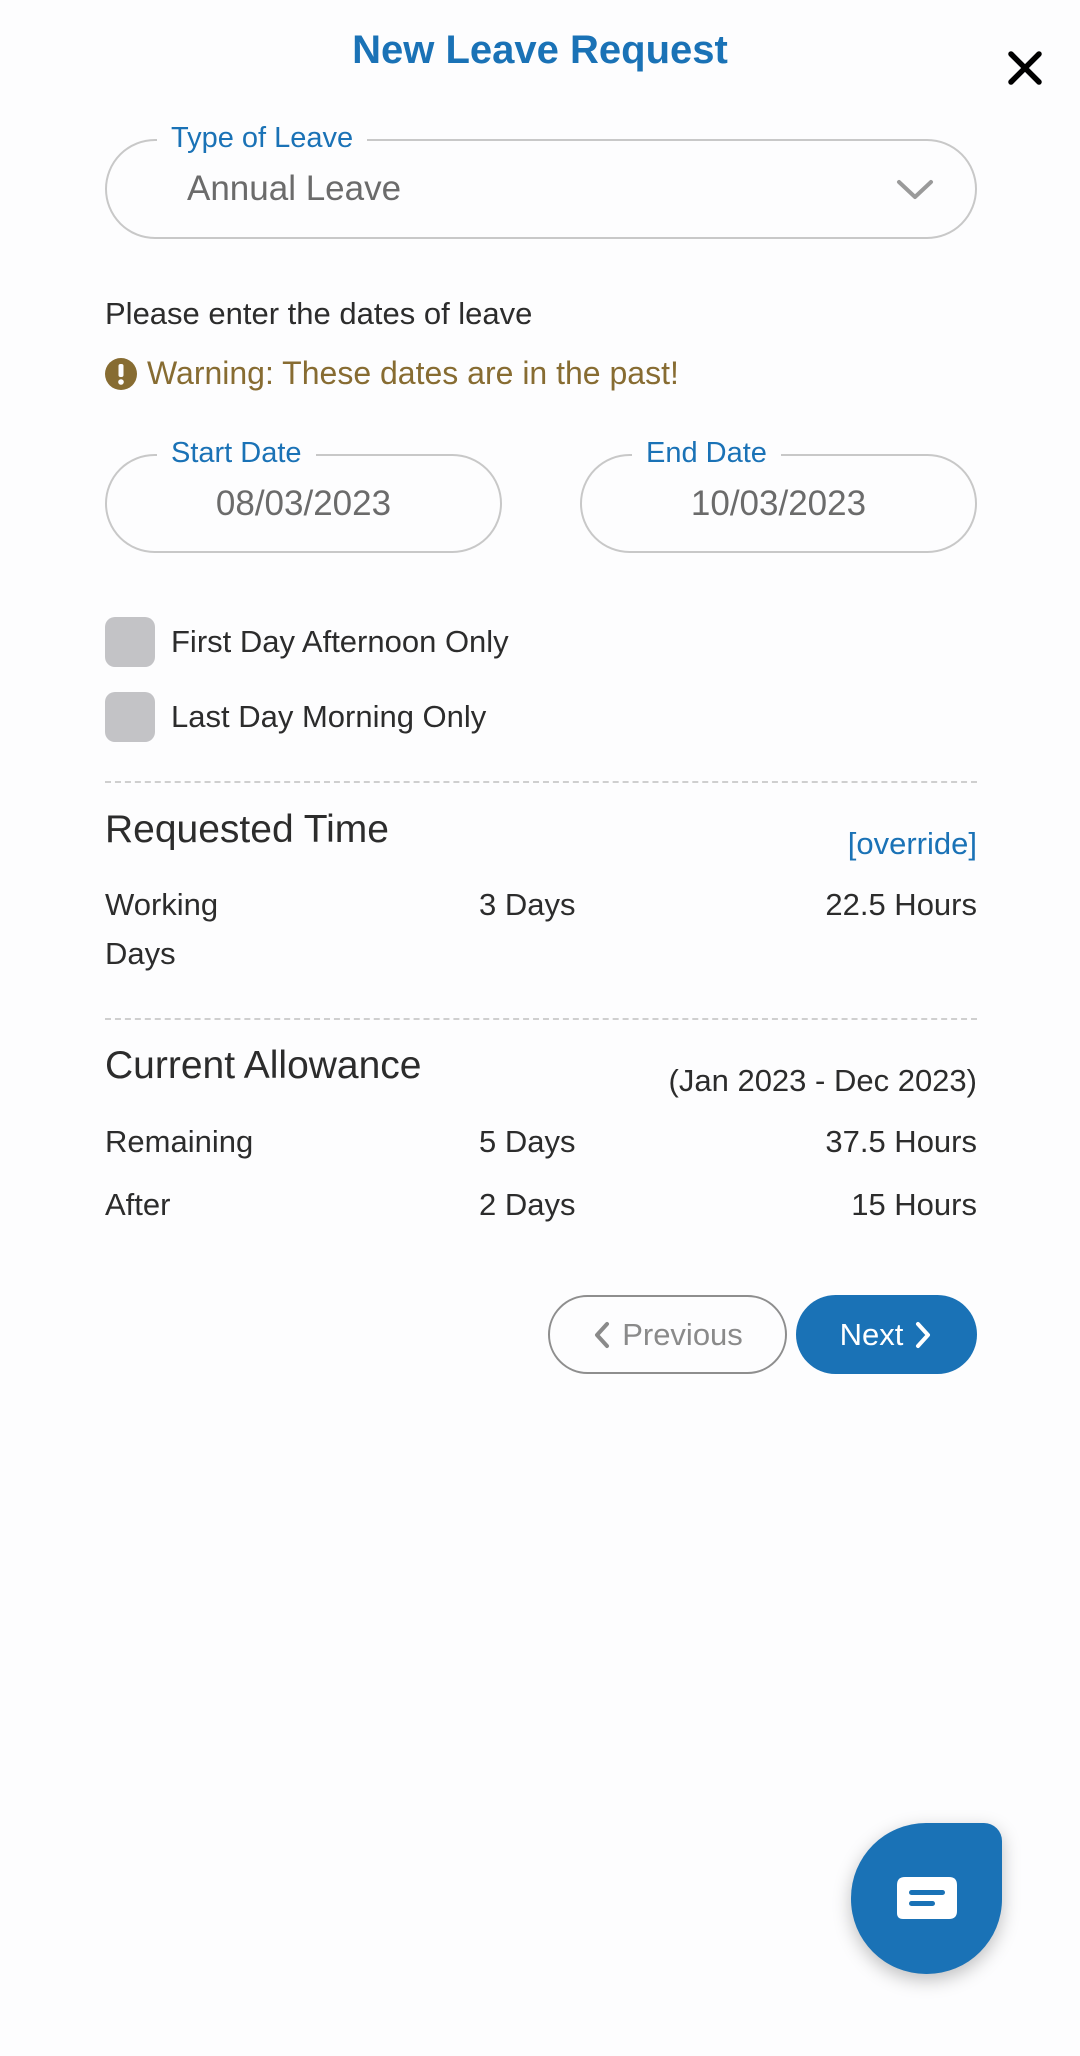 The image size is (1080, 2056). Describe the element at coordinates (340, 641) in the screenshot. I see `first-day-afternoon-label: First Day Afternoon Only` at that location.